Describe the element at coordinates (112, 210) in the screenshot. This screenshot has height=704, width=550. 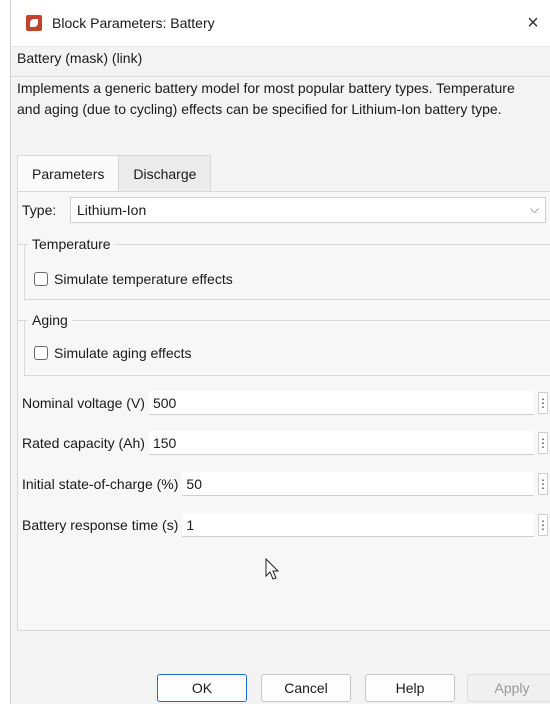
I see `type-value: Lithium-Ion` at that location.